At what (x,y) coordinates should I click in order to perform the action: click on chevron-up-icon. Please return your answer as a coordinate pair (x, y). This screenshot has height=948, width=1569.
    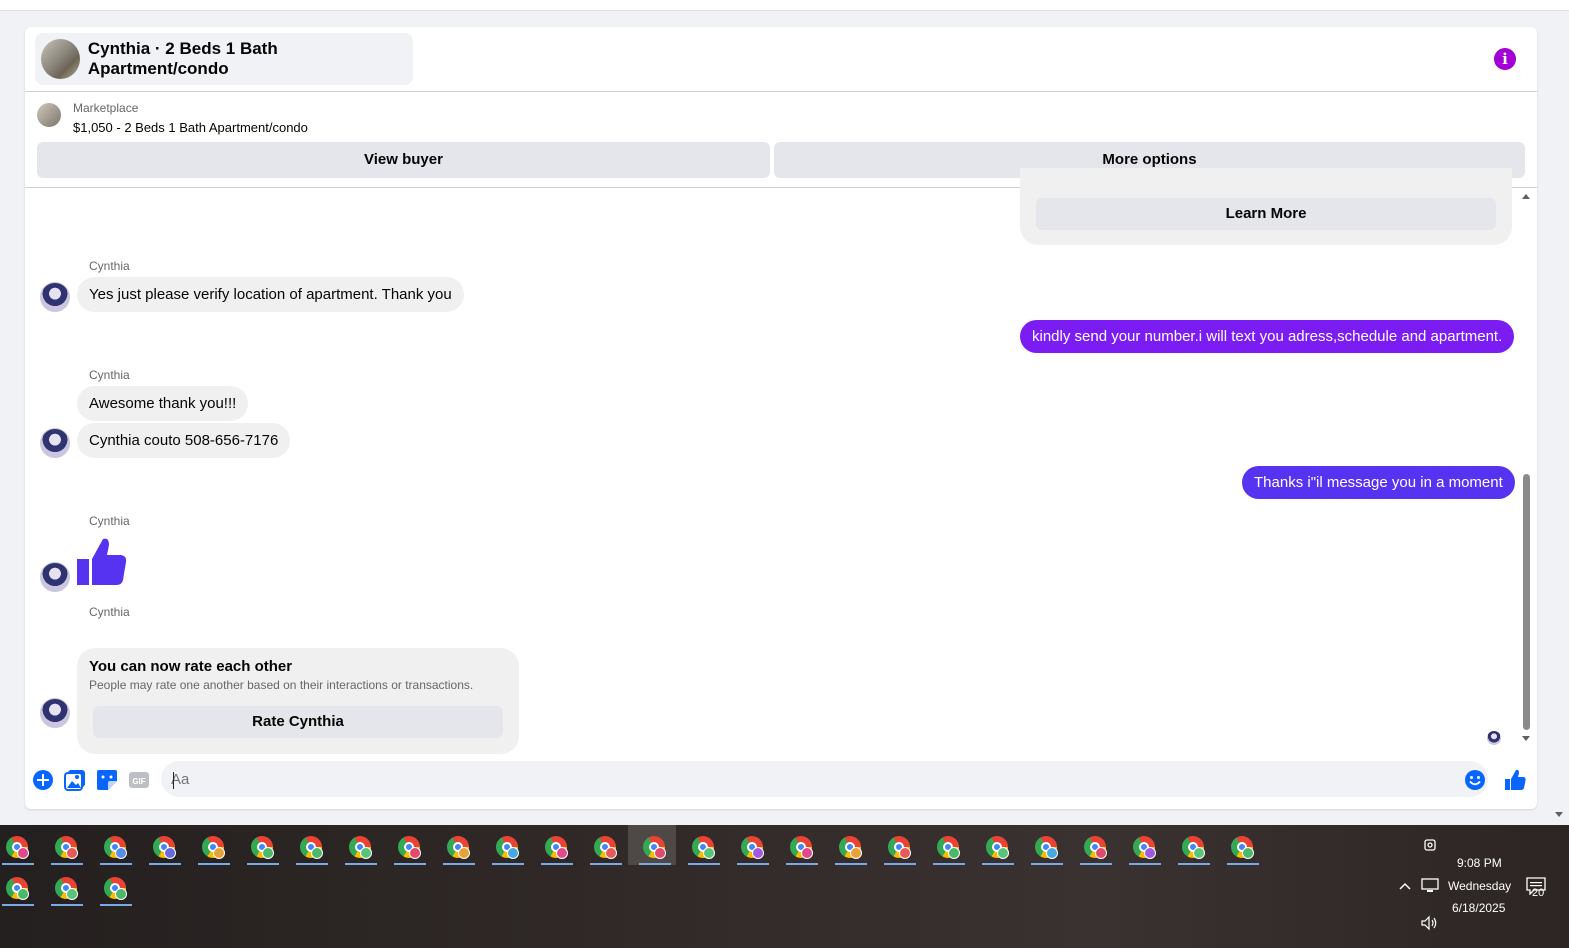
    Looking at the image, I should click on (1405, 886).